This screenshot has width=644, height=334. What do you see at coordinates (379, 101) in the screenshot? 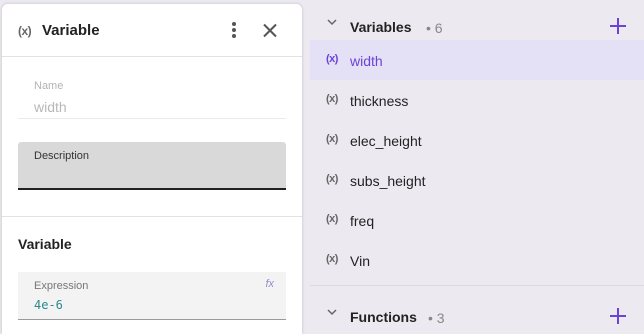
I see `variable-name: thickness` at bounding box center [379, 101].